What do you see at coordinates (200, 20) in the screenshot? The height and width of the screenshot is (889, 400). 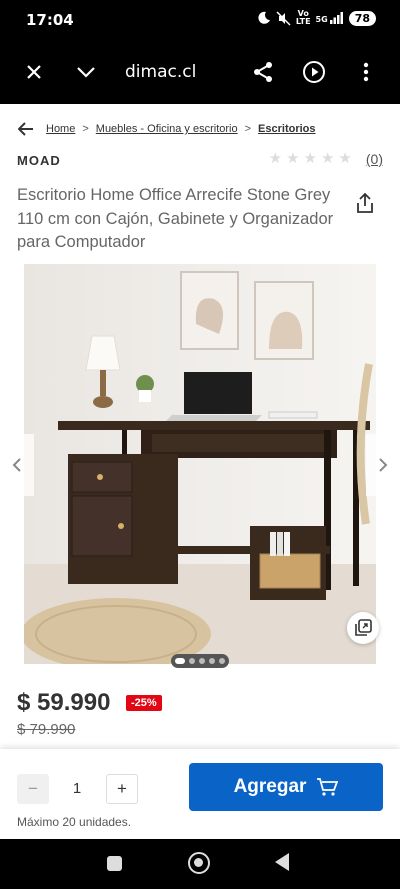 I see `status-bar: 17:04 Vo LTE 5G 78` at bounding box center [200, 20].